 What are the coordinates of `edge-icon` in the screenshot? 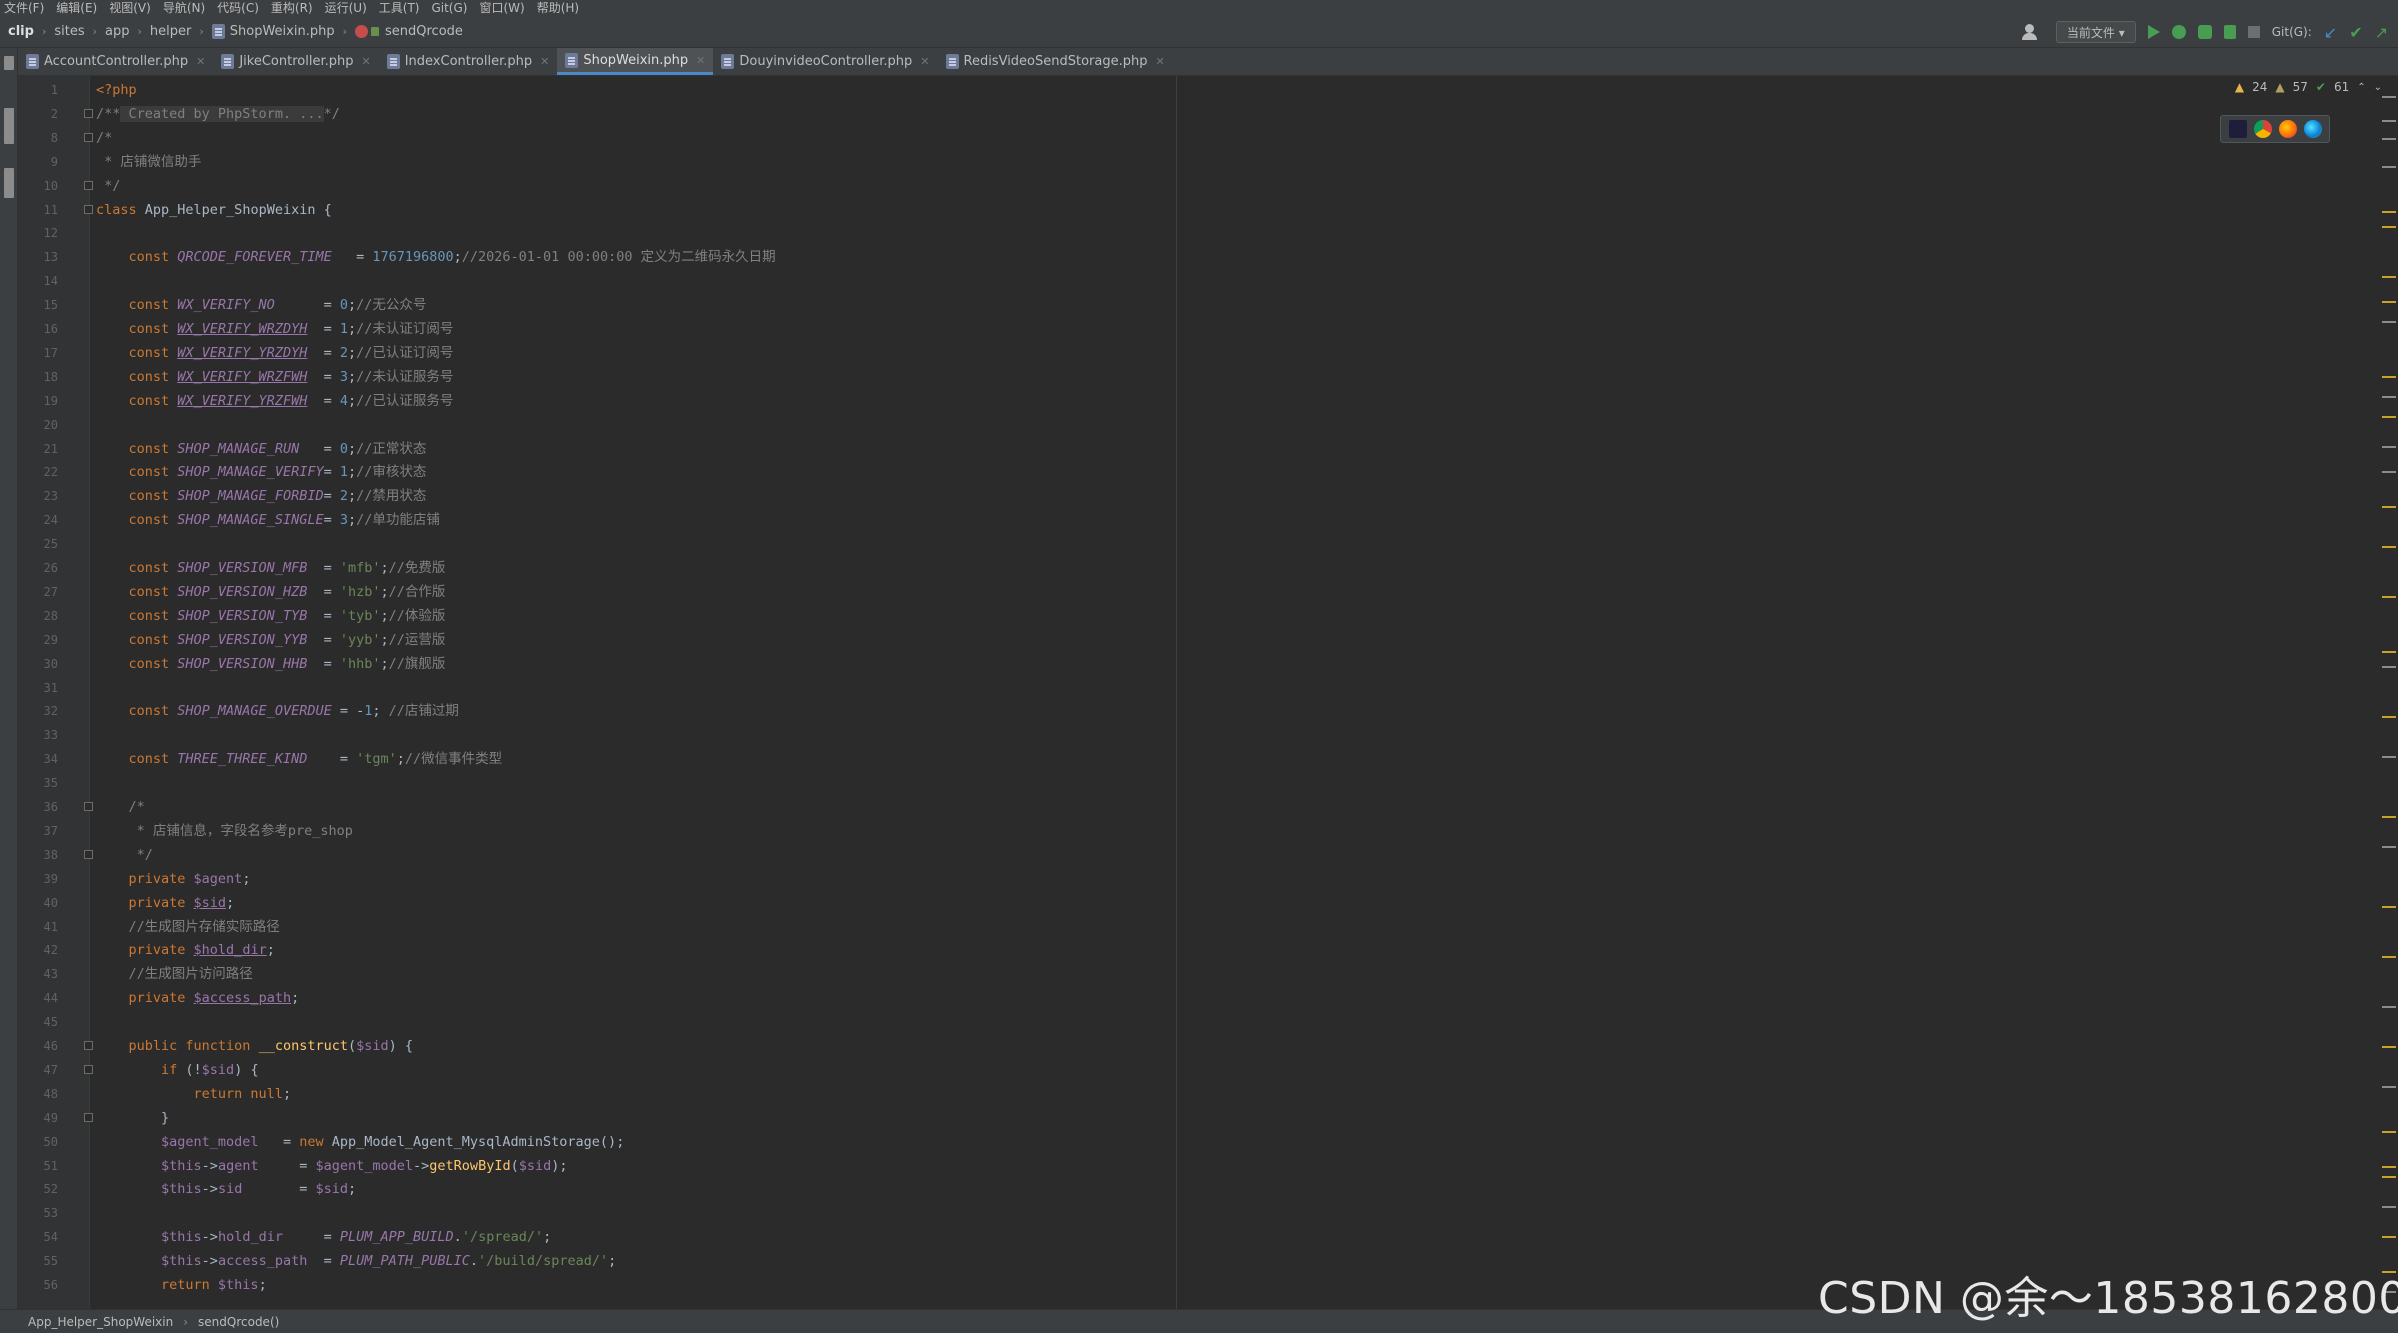 It's located at (2312, 129).